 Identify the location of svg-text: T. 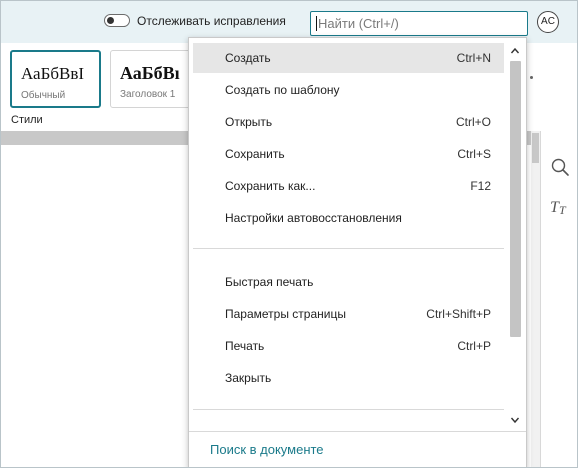
(563, 210).